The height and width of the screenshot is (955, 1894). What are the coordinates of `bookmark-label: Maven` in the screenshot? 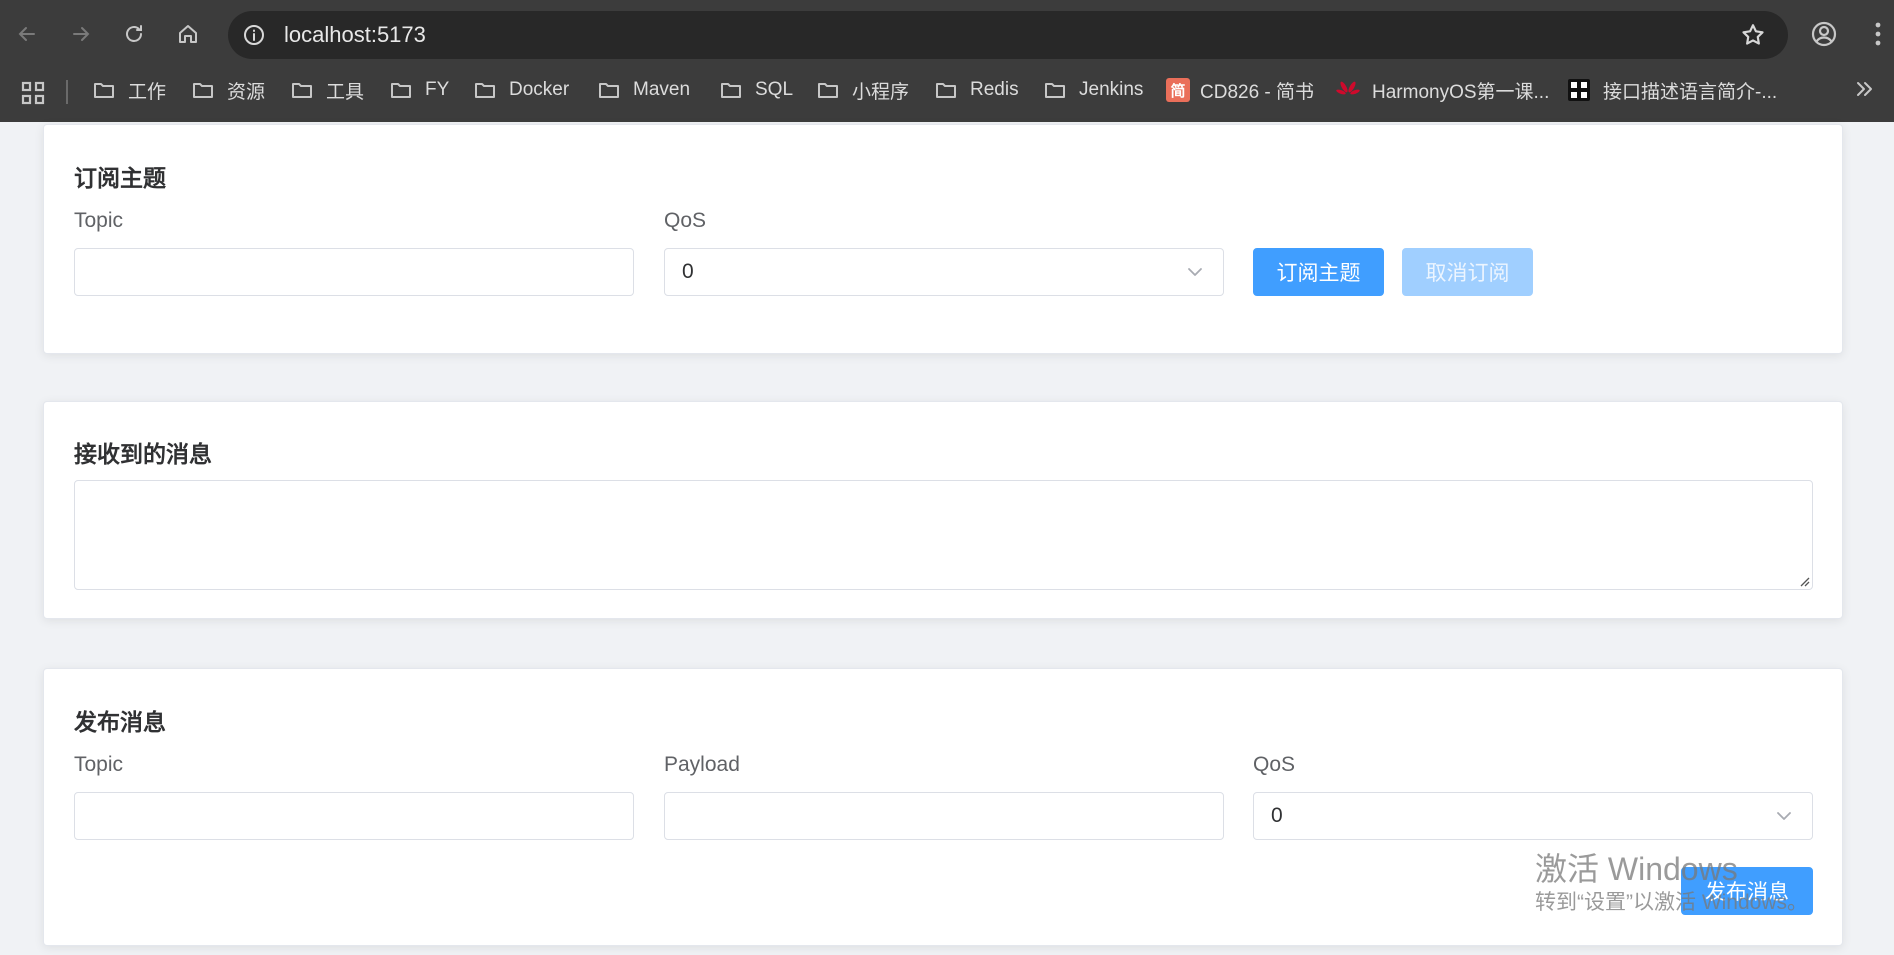 It's located at (662, 89).